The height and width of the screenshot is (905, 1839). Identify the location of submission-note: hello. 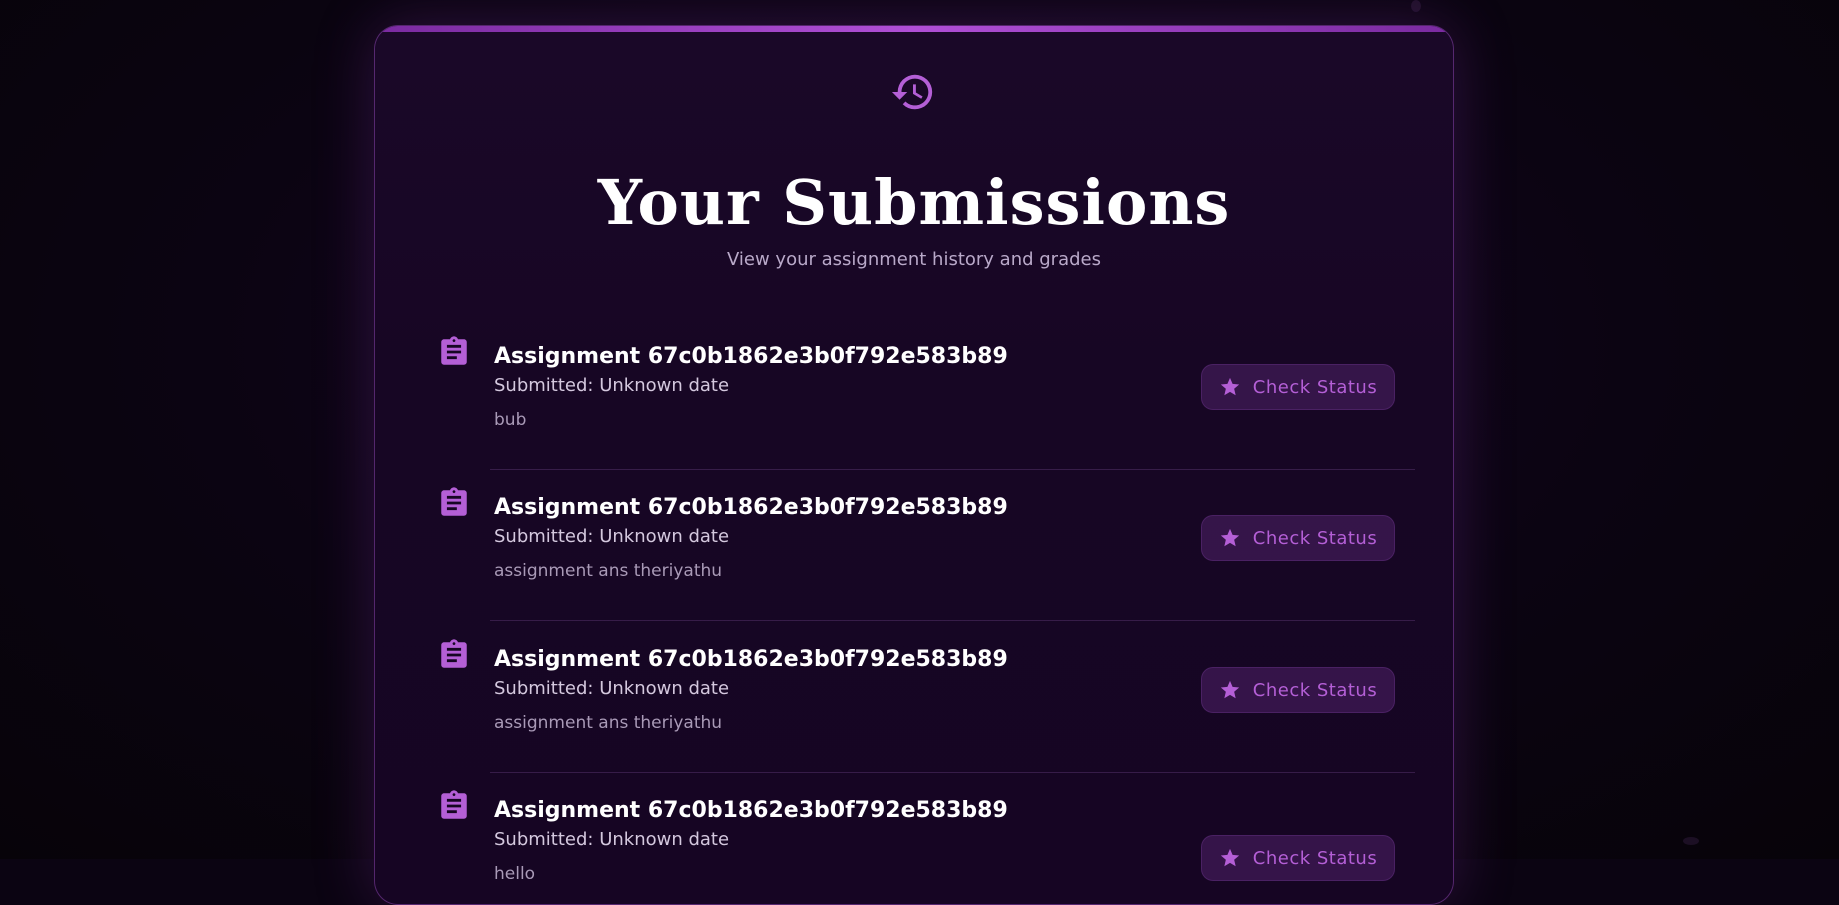
(515, 874).